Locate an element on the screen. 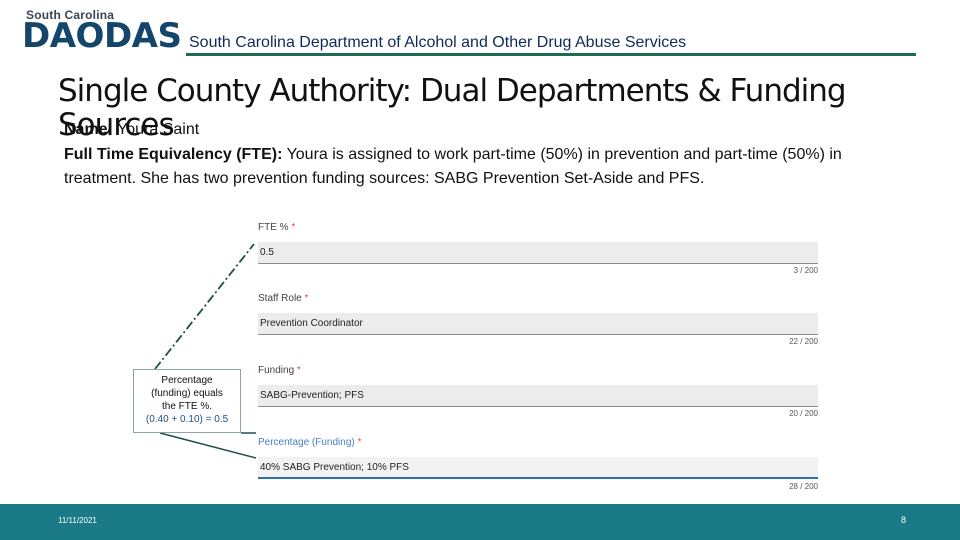  daodas-logo: DAODAS is located at coordinates (102, 36).